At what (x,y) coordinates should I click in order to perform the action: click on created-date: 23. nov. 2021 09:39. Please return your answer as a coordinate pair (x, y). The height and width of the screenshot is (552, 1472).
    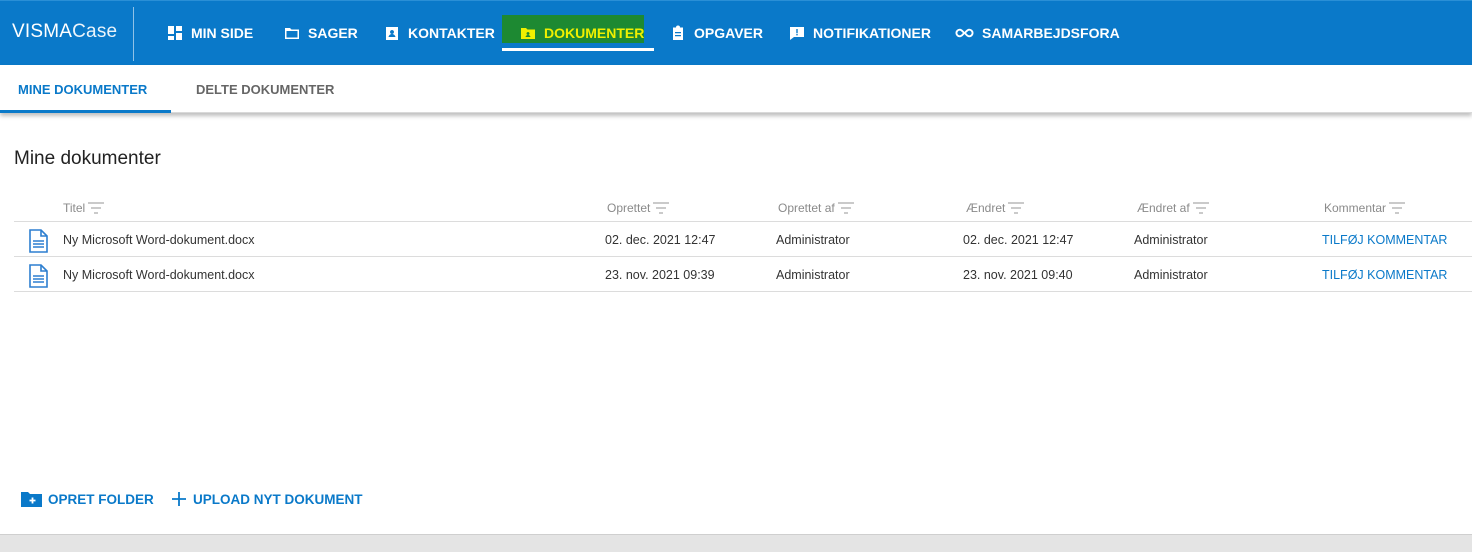
    Looking at the image, I should click on (660, 274).